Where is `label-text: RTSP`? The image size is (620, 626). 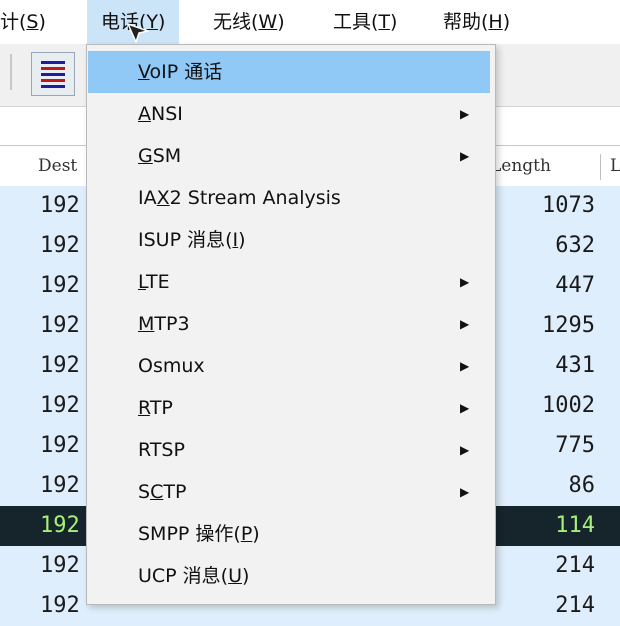 label-text: RTSP is located at coordinates (161, 450).